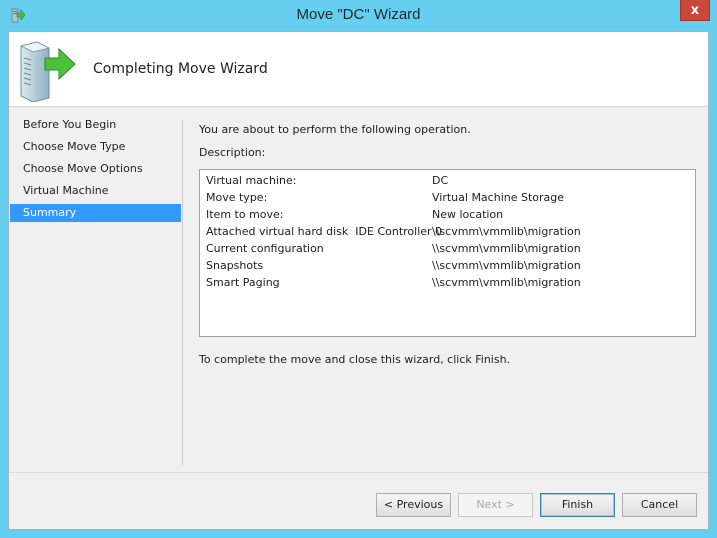 Image resolution: width=717 pixels, height=538 pixels. I want to click on cancel-button: Cancel, so click(659, 505).